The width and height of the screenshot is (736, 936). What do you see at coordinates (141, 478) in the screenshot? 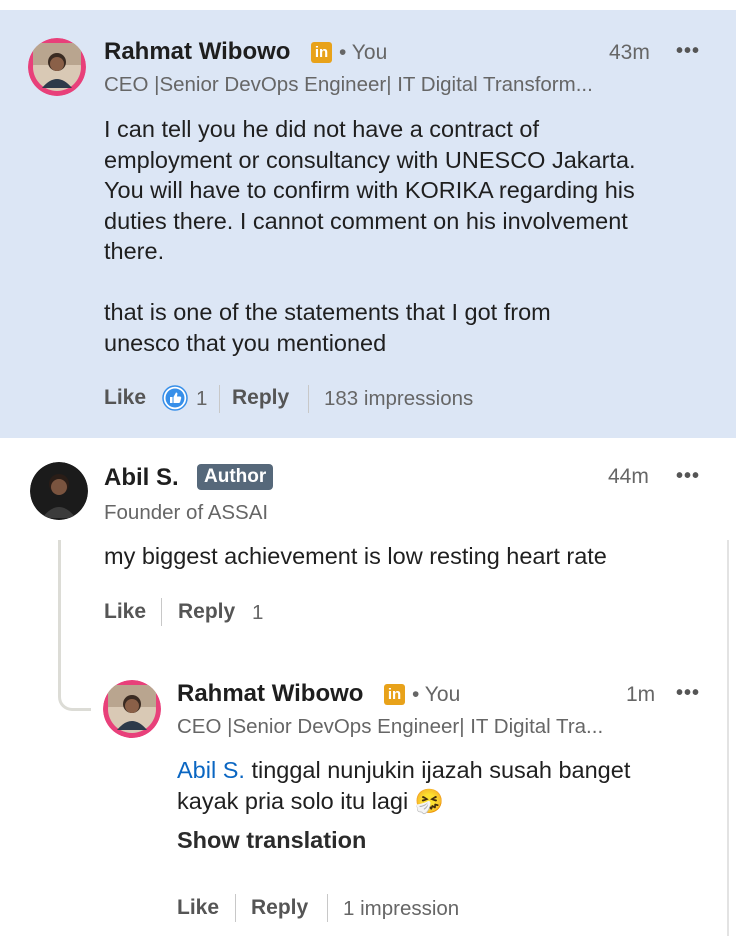
I see `comment-author: Abil S.` at bounding box center [141, 478].